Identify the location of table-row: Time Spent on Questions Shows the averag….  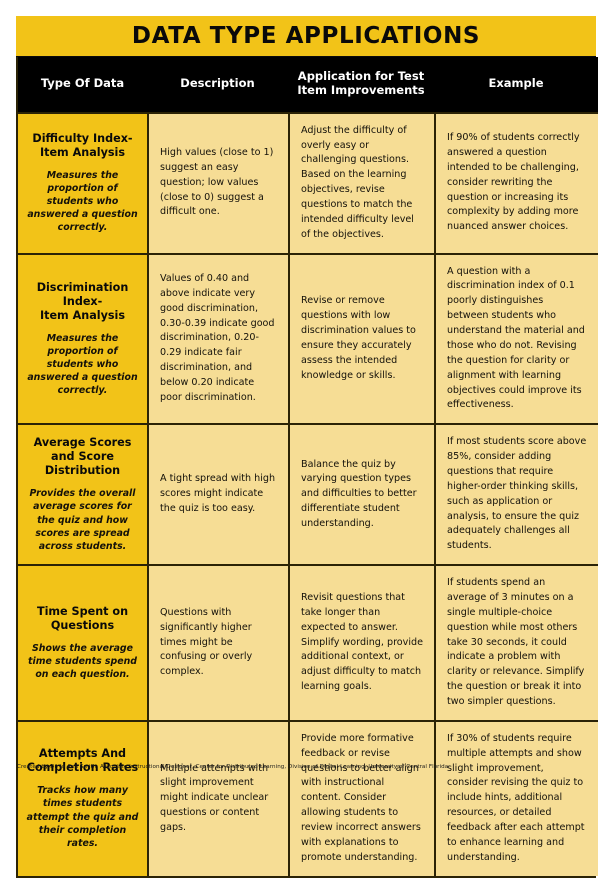
(82, 644).